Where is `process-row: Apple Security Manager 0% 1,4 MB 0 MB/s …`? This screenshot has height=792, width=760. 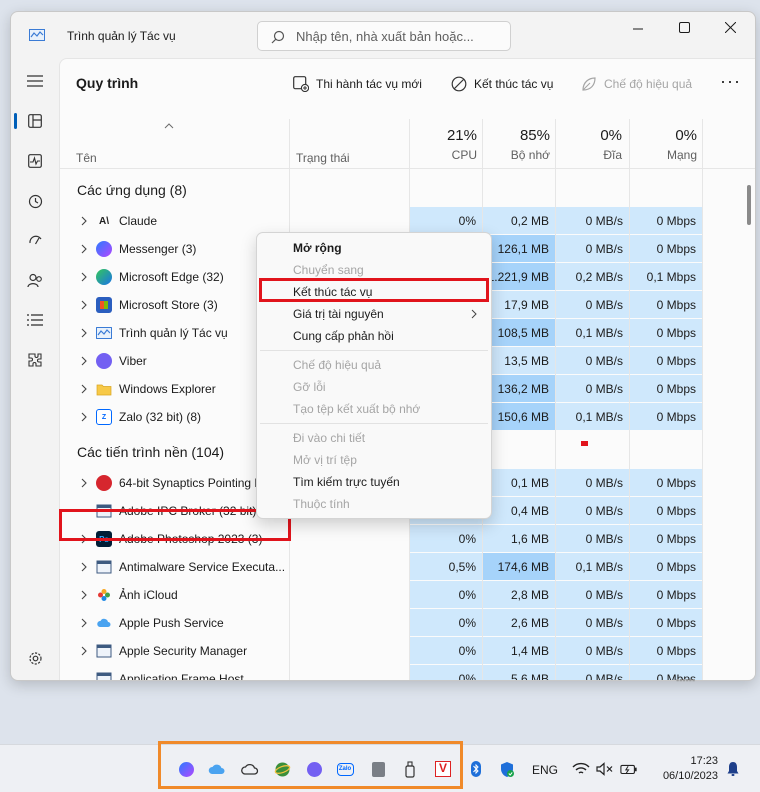 process-row: Apple Security Manager 0% 1,4 MB 0 MB/s … is located at coordinates (404, 651).